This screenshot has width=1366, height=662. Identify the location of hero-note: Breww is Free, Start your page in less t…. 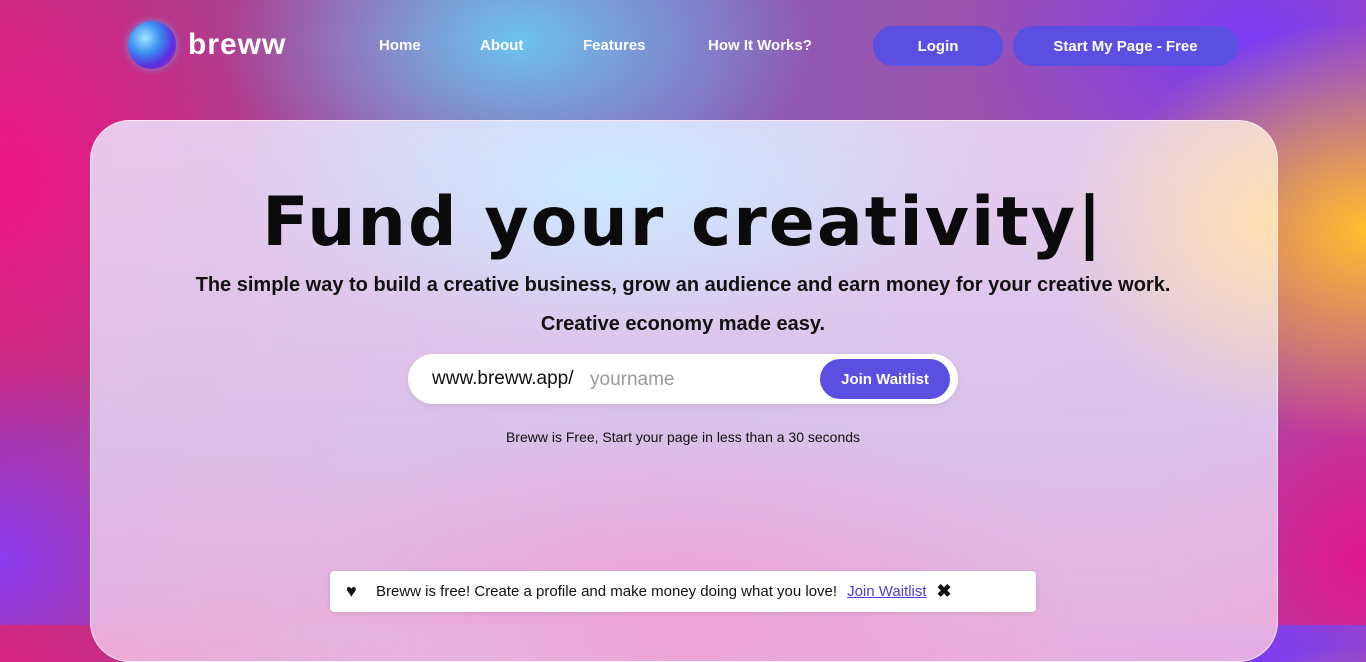
(683, 437).